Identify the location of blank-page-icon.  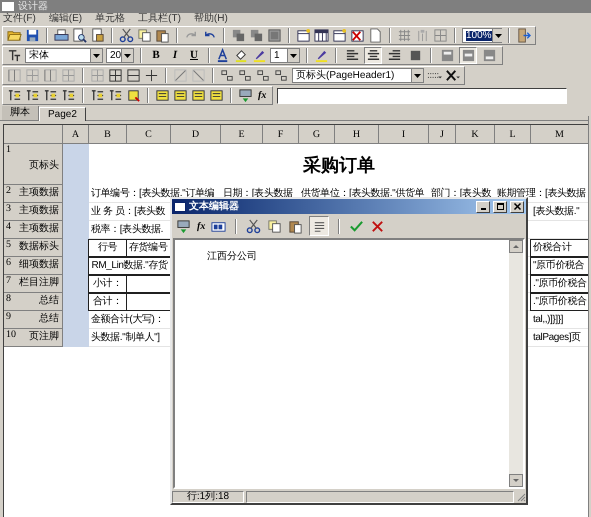
(375, 35).